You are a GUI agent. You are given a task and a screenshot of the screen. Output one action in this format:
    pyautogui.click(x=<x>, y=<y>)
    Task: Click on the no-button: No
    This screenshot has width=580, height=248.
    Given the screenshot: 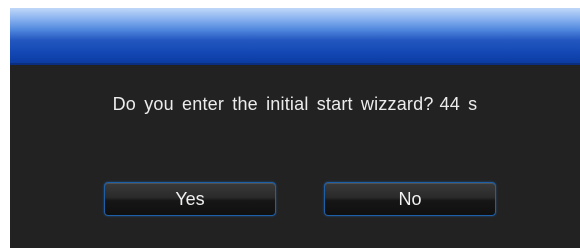 What is the action you would take?
    pyautogui.click(x=410, y=199)
    